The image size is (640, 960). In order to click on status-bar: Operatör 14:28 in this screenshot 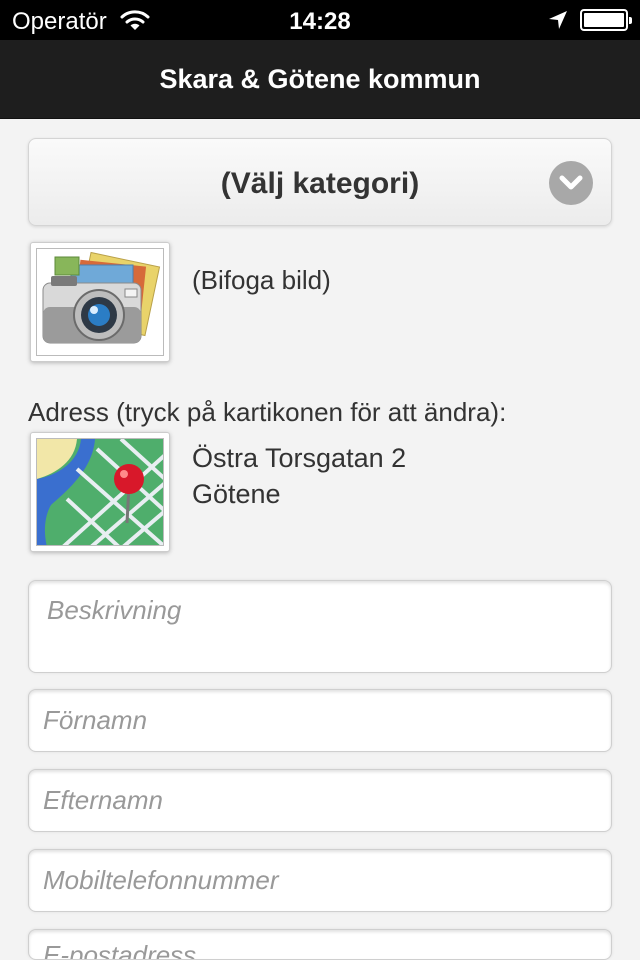, I will do `click(320, 20)`.